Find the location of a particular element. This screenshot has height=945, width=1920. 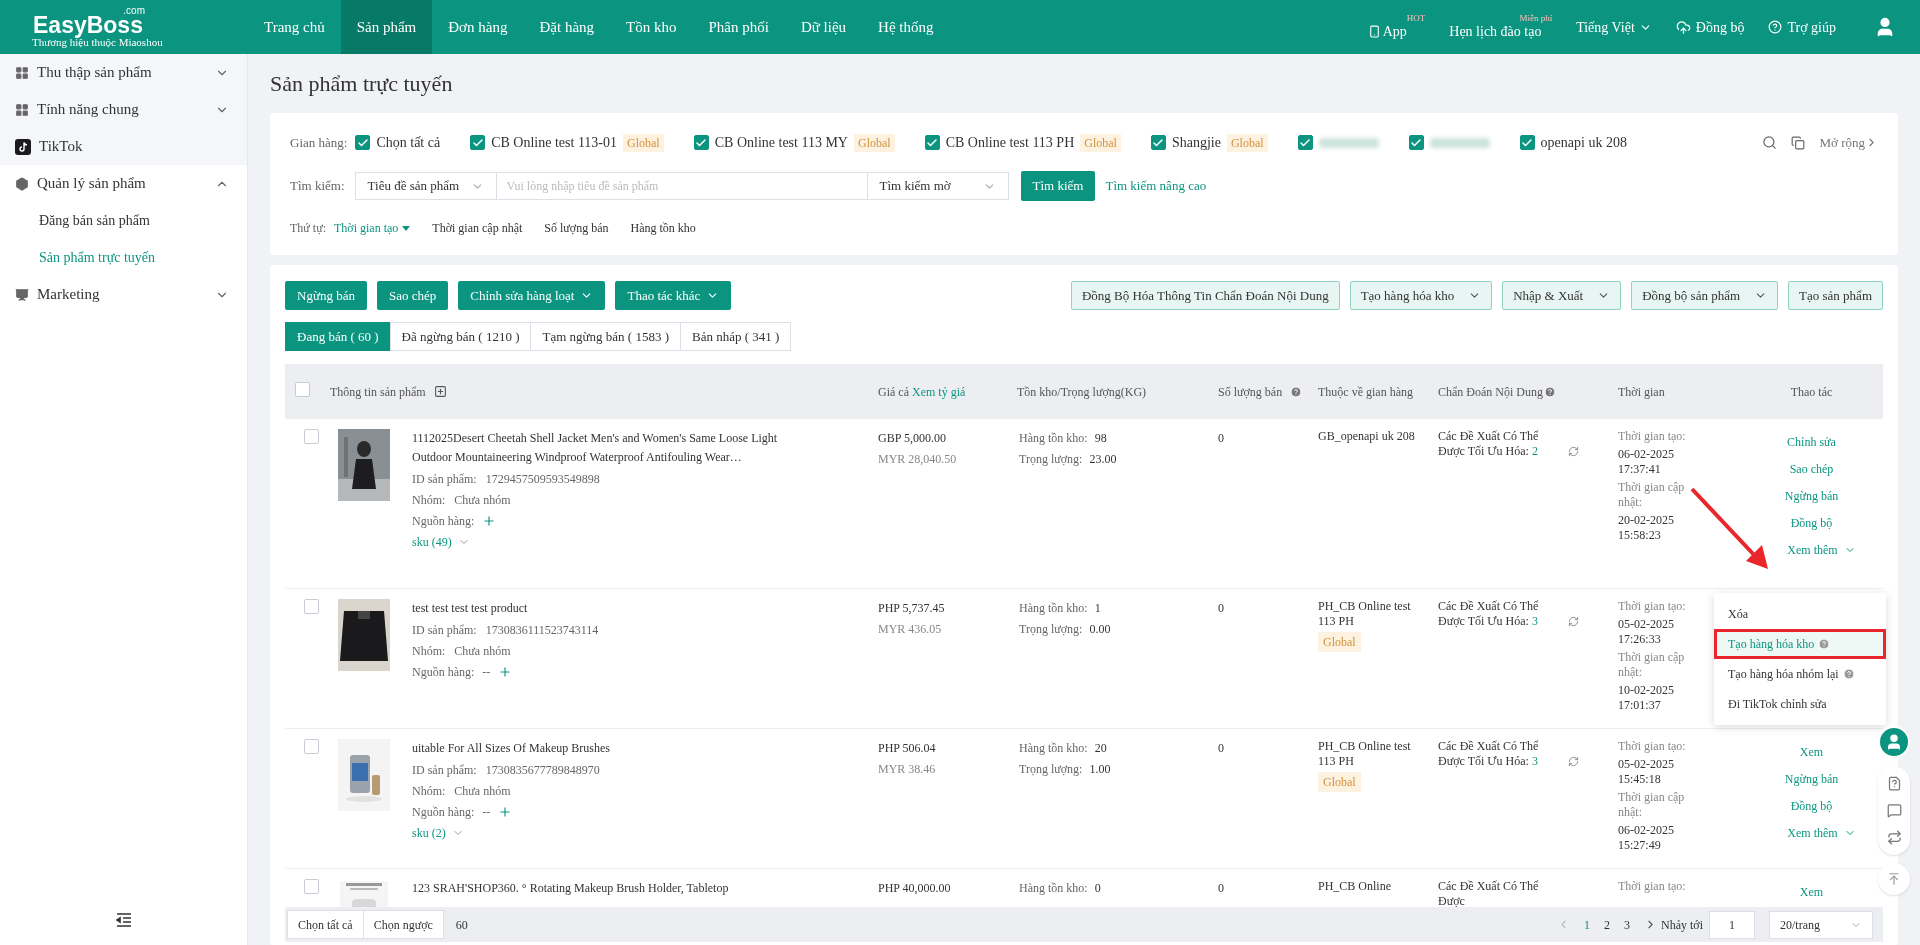

toolbar-button: Ngừng bán is located at coordinates (326, 295).